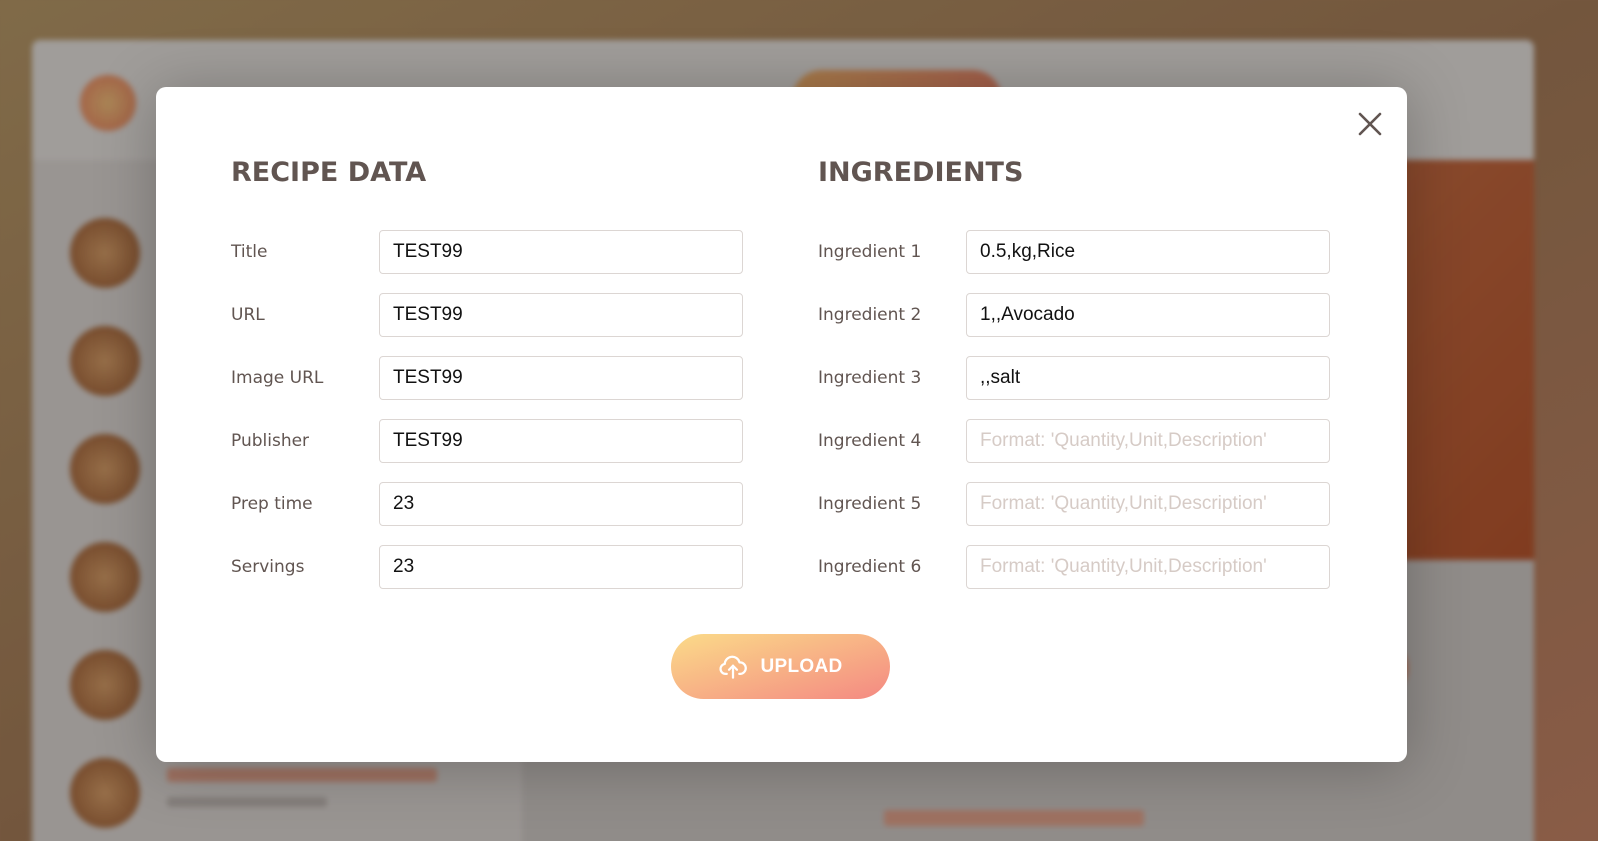 This screenshot has height=841, width=1598. I want to click on ingredient-6-input, so click(1148, 566).